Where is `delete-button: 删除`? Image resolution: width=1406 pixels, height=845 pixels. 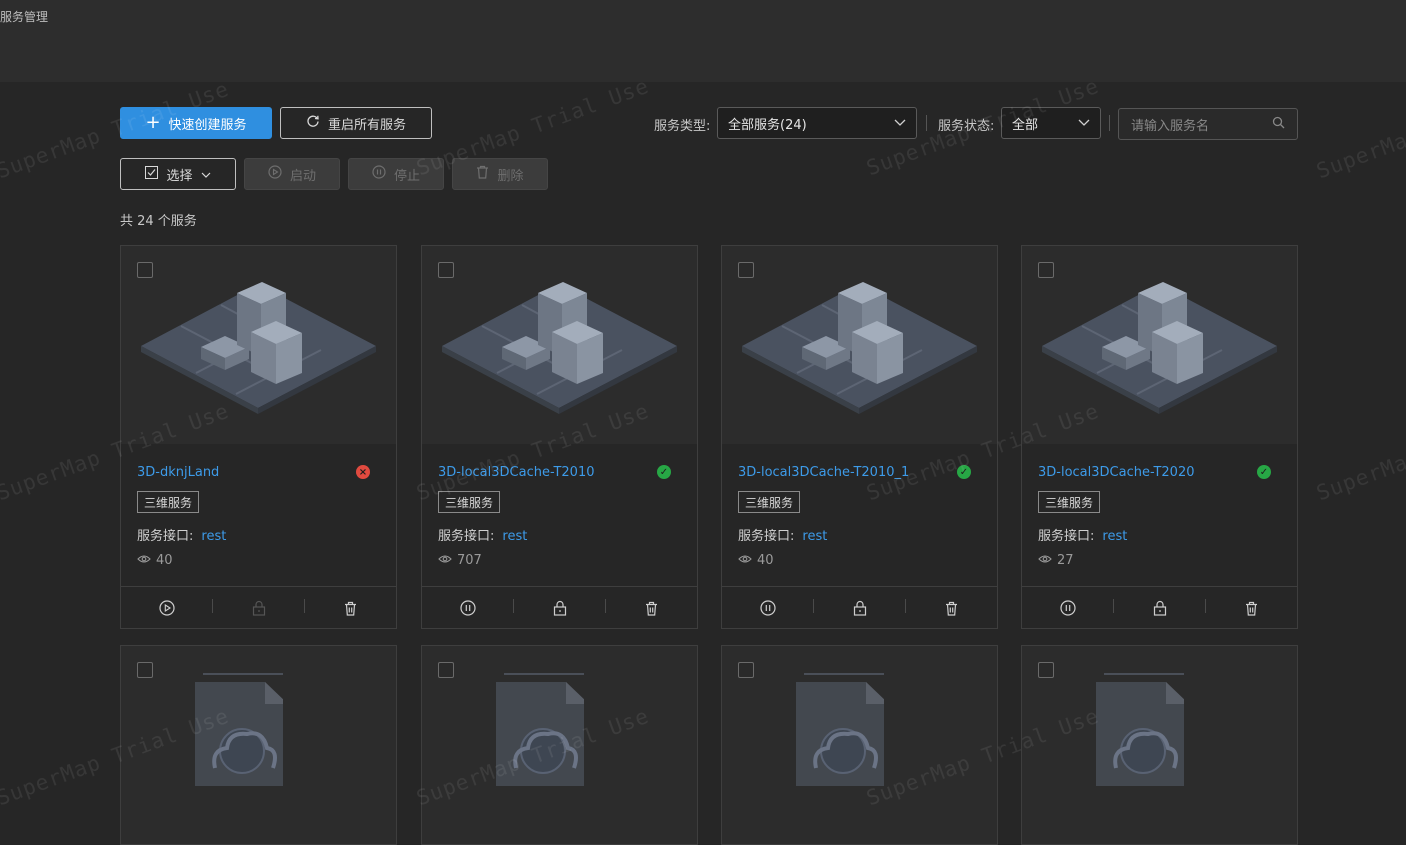
delete-button: 删除 is located at coordinates (500, 174).